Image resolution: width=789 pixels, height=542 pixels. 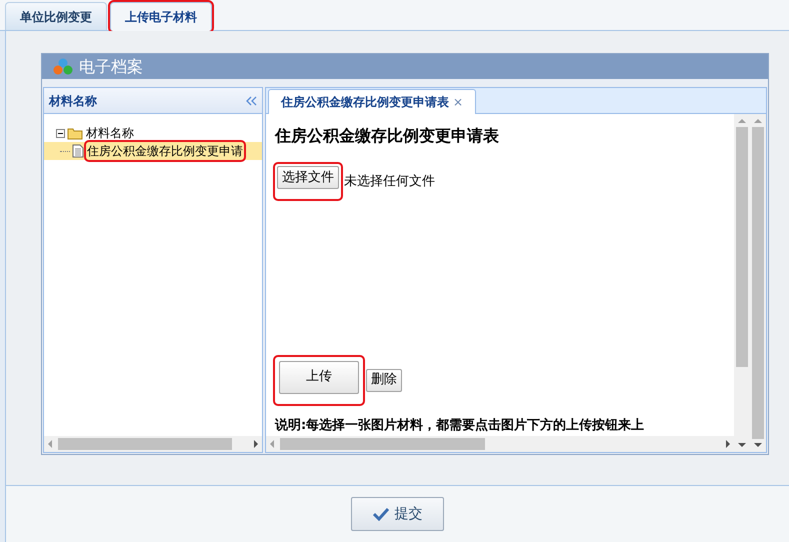 I want to click on upload-button: 上传, so click(x=319, y=377).